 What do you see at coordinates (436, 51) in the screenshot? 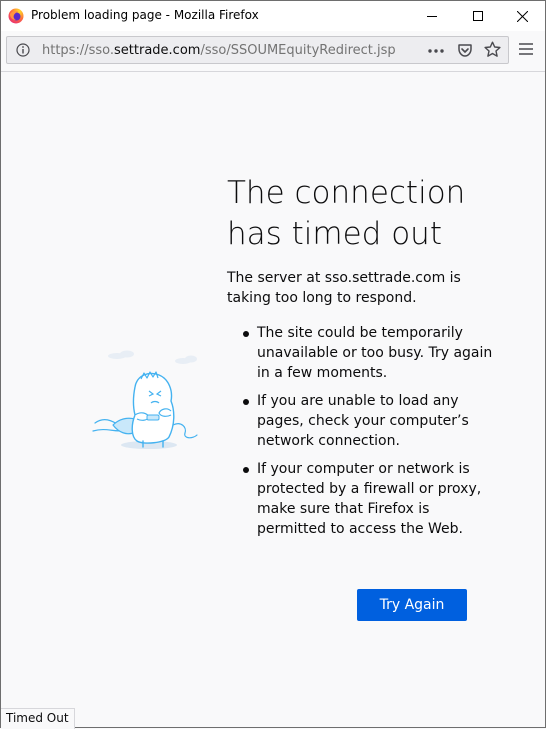
I see `page-actions-icon` at bounding box center [436, 51].